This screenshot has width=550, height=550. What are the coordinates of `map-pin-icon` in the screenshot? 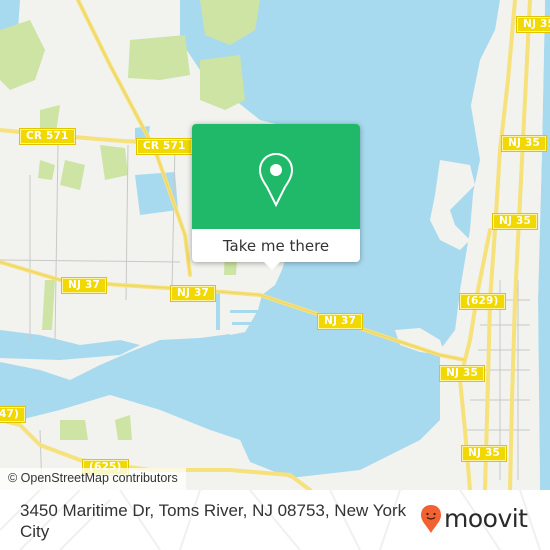 It's located at (276, 180).